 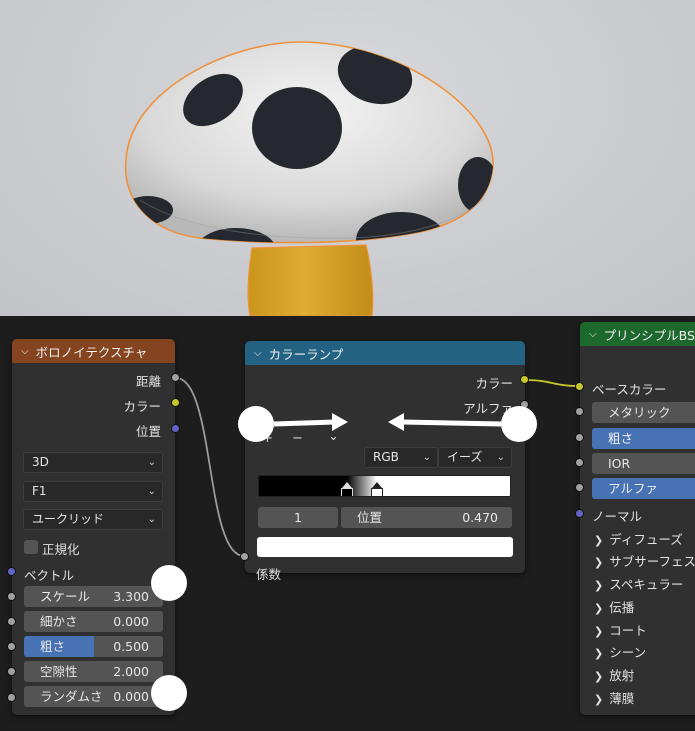 What do you see at coordinates (524, 379) in the screenshot?
I see `socket-ramp-color-output` at bounding box center [524, 379].